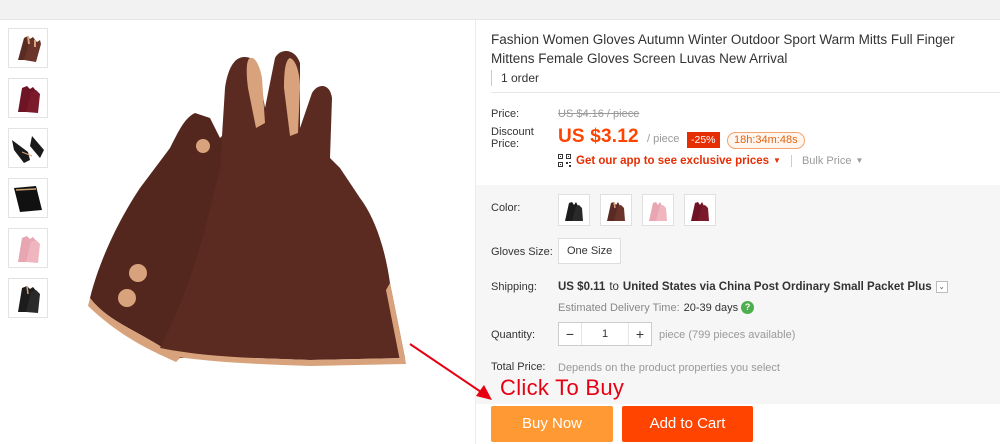 This screenshot has height=444, width=1000. Describe the element at coordinates (28, 198) in the screenshot. I see `thumbnail-black-gloves-folded` at that location.